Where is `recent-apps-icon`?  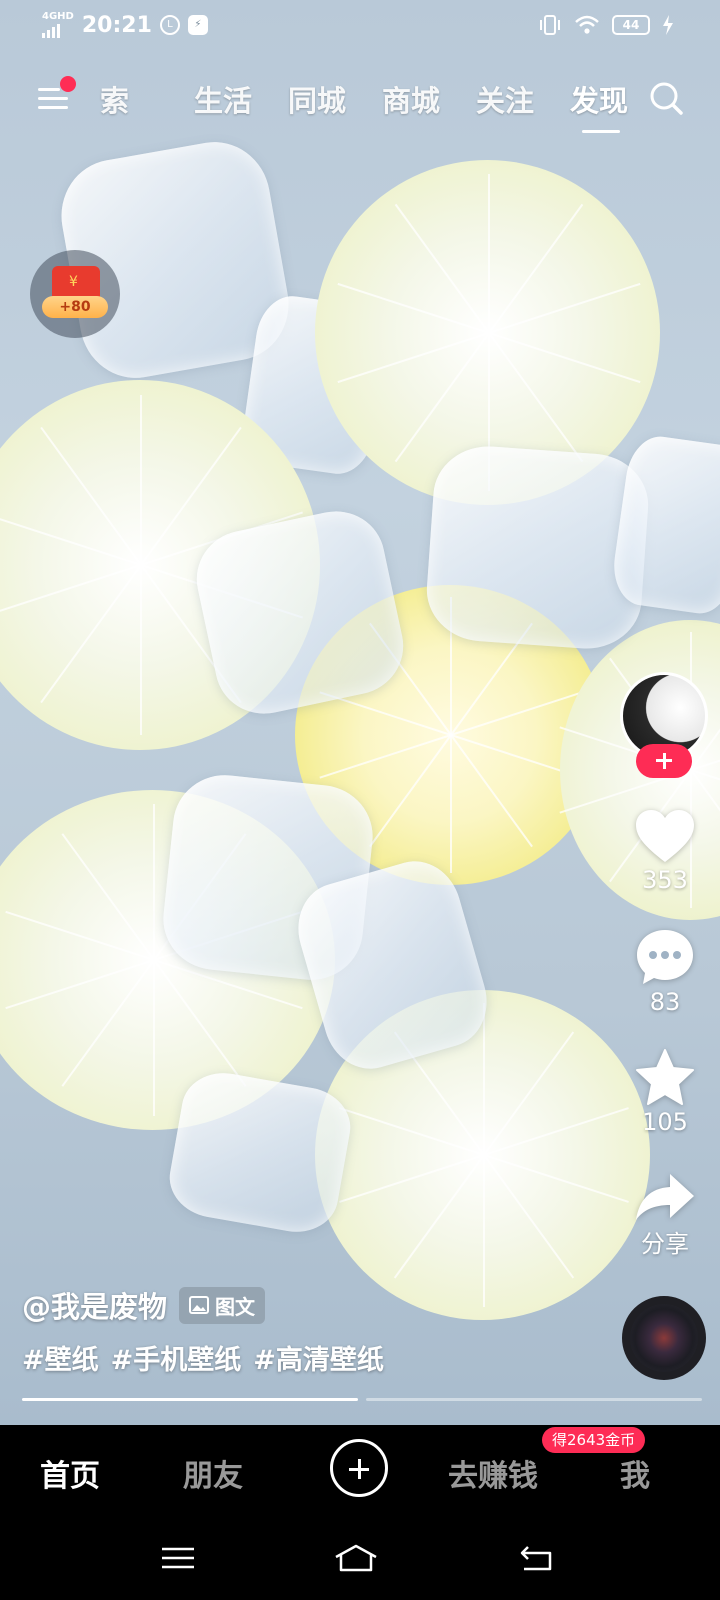
recent-apps-icon is located at coordinates (178, 1558).